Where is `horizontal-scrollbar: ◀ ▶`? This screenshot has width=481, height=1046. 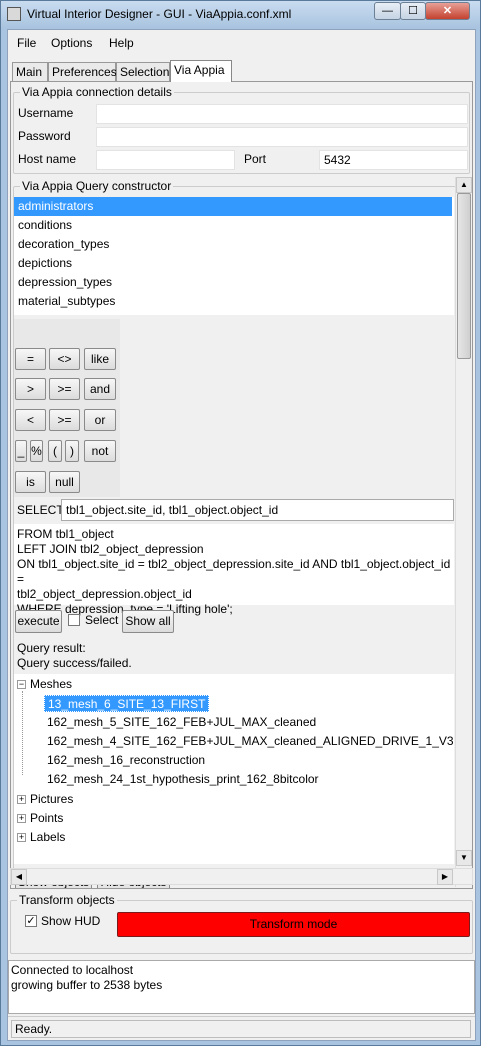 horizontal-scrollbar: ◀ ▶ is located at coordinates (241, 876).